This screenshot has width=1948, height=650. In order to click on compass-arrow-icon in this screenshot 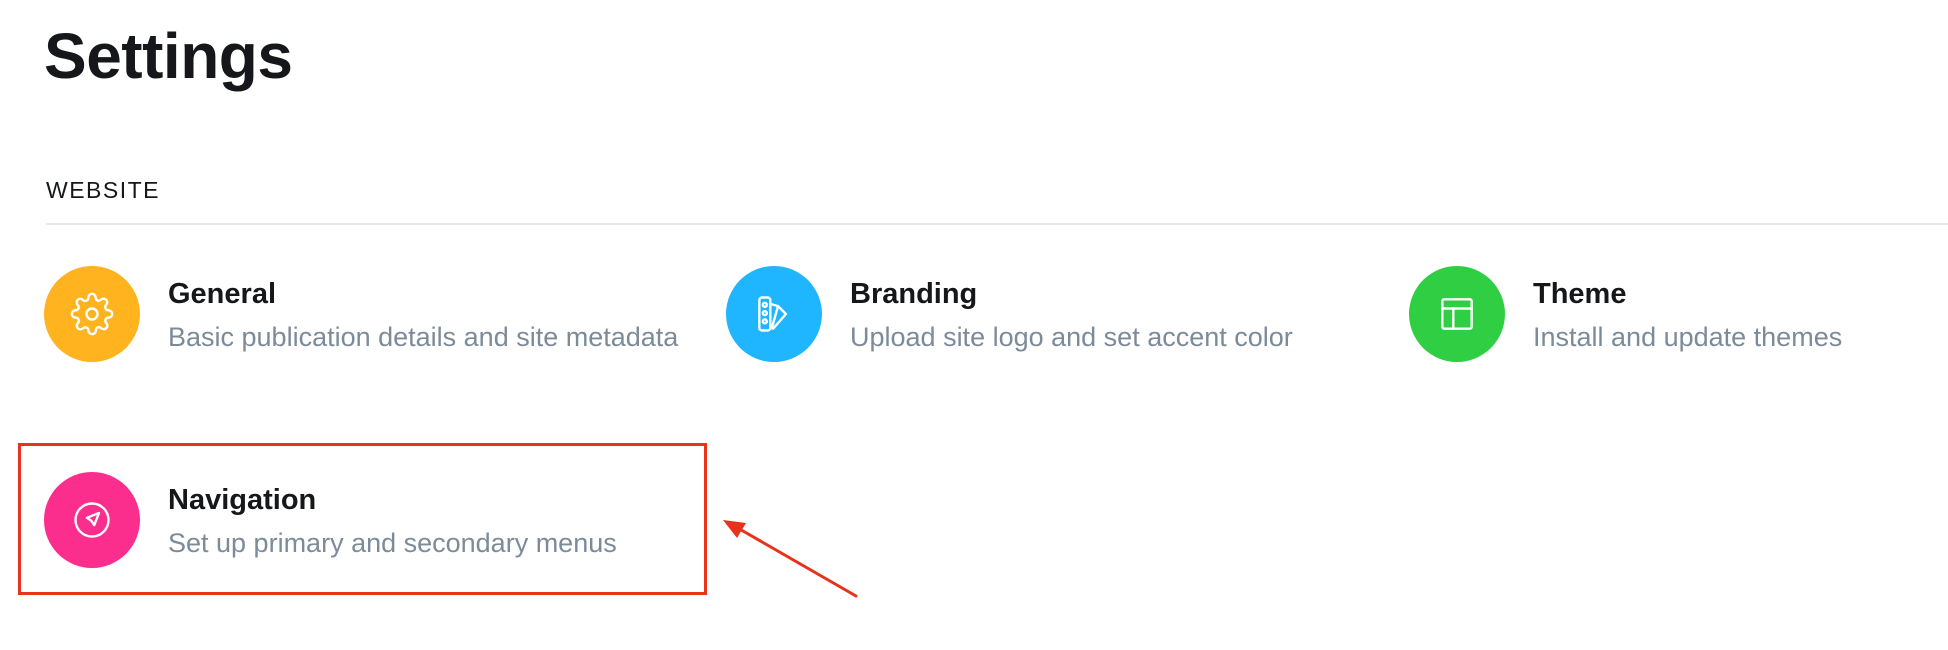, I will do `click(92, 520)`.